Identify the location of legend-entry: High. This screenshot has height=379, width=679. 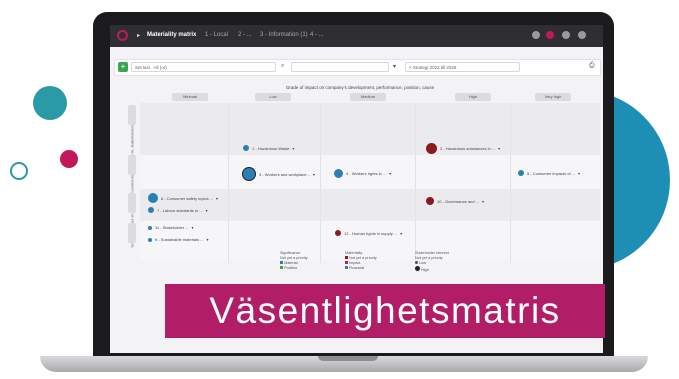
(425, 270).